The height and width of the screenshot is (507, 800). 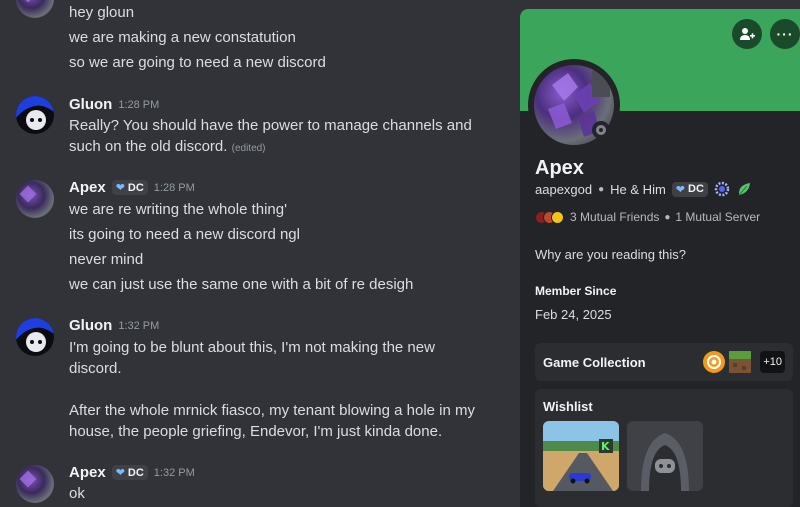 What do you see at coordinates (611, 254) in the screenshot?
I see `profile-bio: Why are you reading this?` at bounding box center [611, 254].